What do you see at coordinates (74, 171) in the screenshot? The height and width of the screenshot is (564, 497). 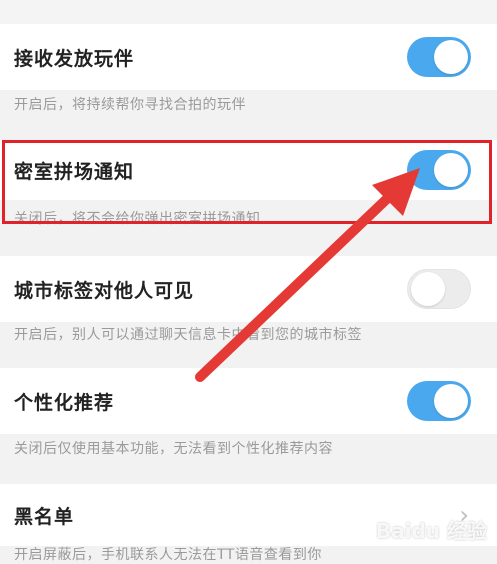 I see `setting-label: 密室拼场通知` at bounding box center [74, 171].